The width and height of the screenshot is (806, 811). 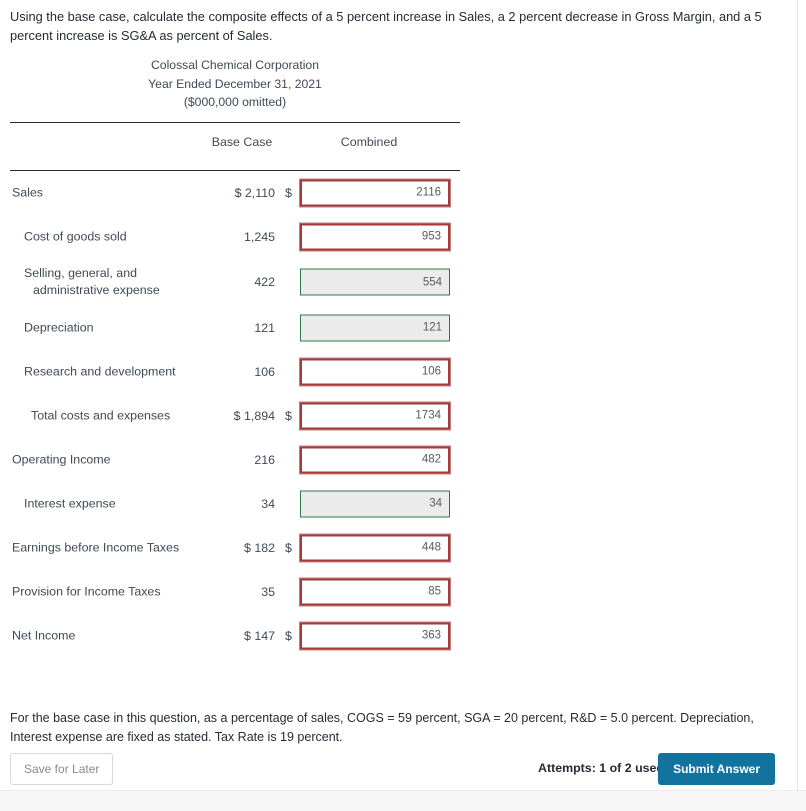 What do you see at coordinates (235, 372) in the screenshot?
I see `table-row: Research and development 106` at bounding box center [235, 372].